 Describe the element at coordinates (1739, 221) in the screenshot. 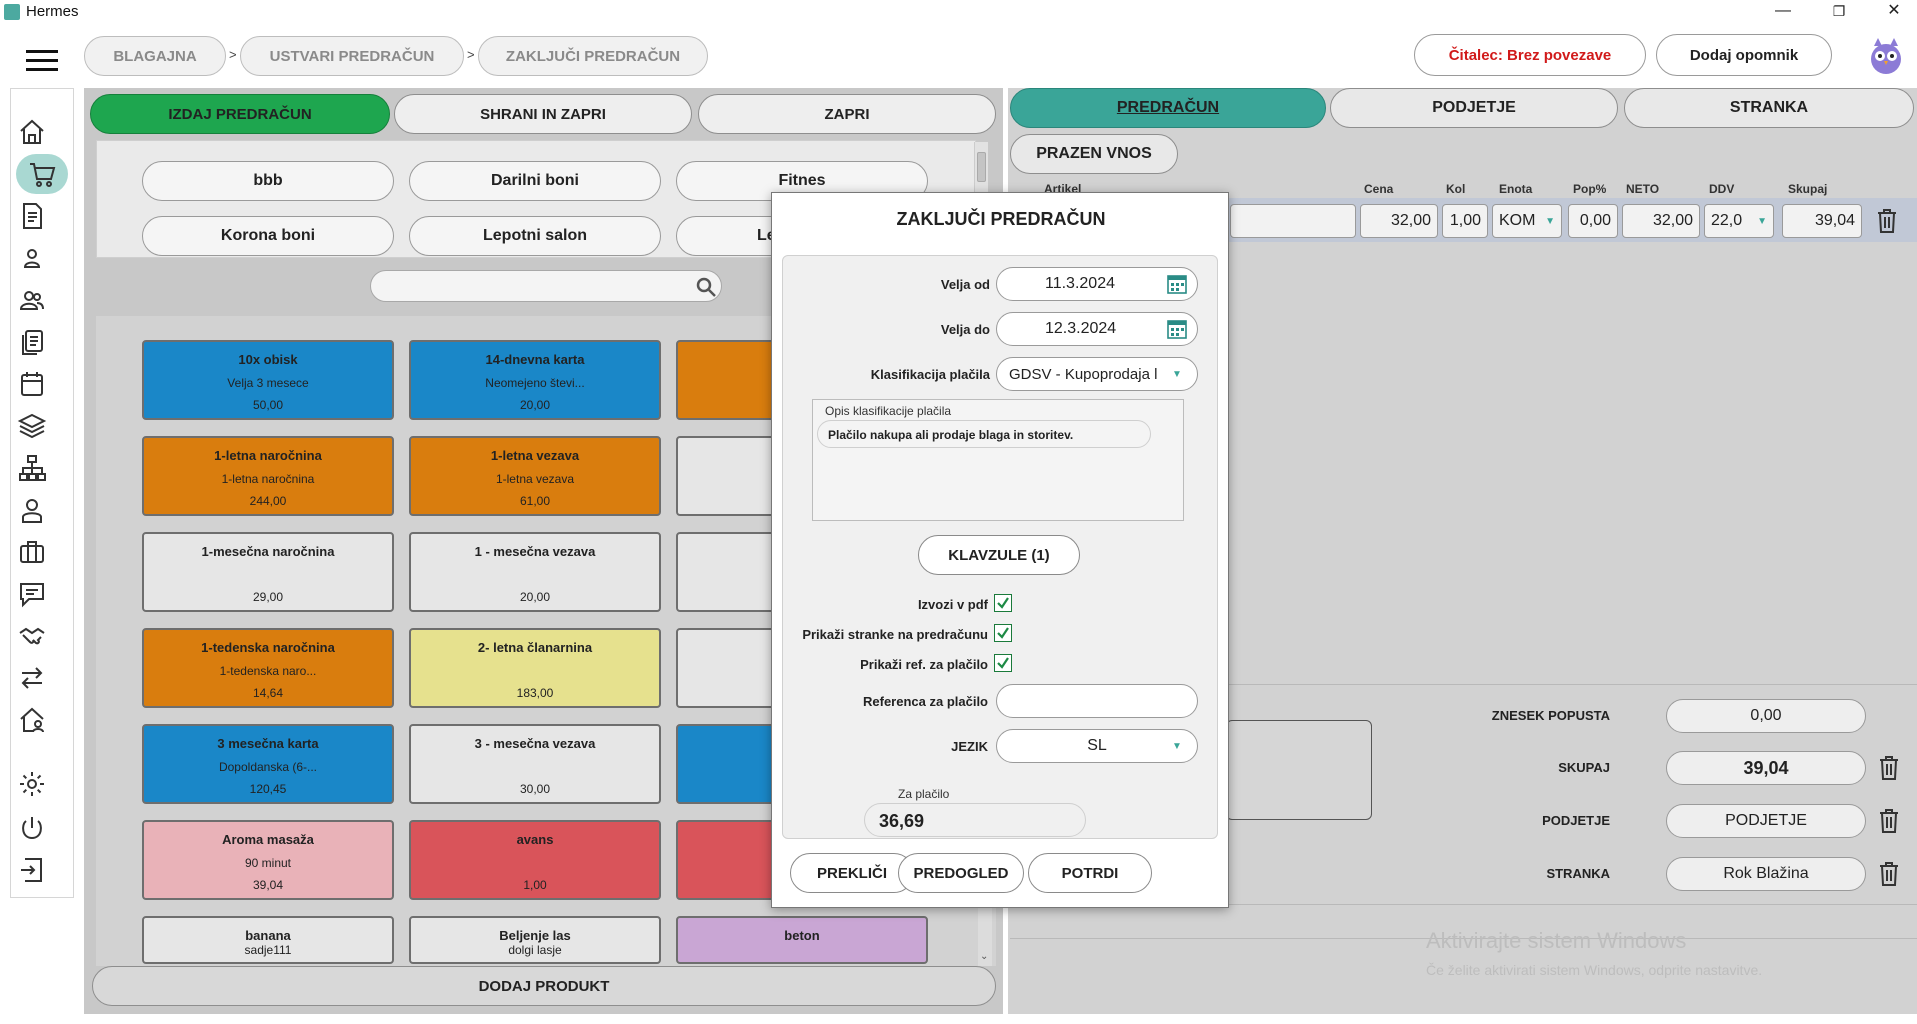

I see `vat-select: 22,0 ▼` at that location.